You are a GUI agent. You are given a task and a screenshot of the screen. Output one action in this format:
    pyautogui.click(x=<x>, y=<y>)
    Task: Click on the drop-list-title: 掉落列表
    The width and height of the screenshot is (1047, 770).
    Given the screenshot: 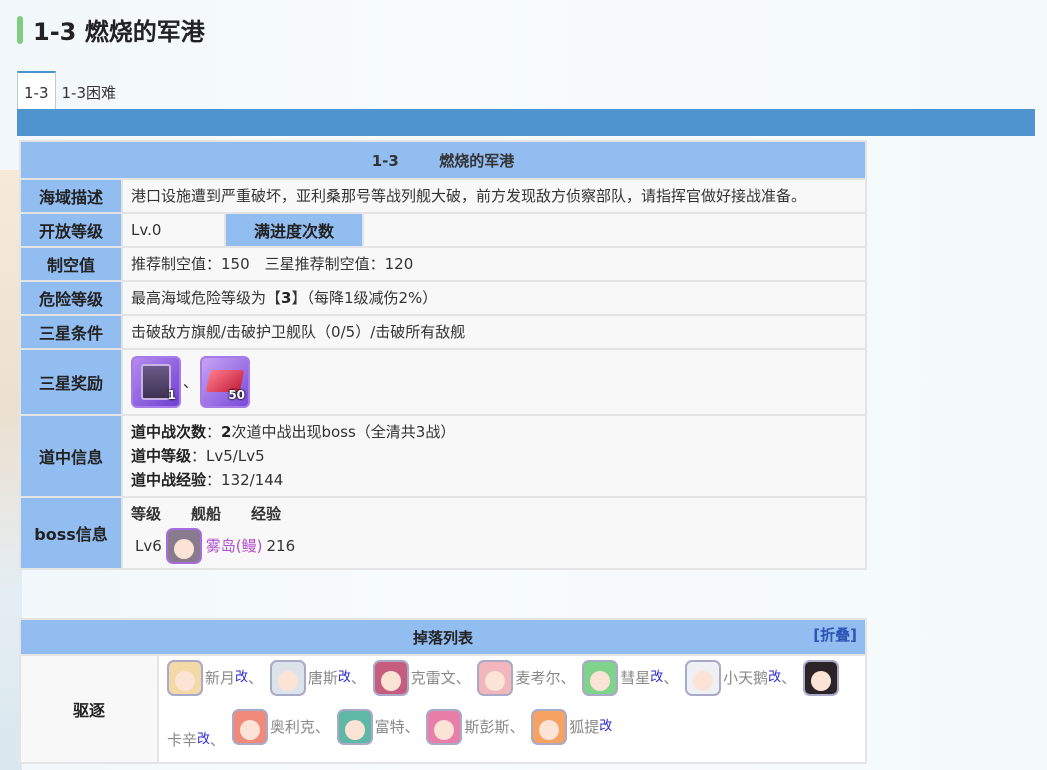 What is the action you would take?
    pyautogui.click(x=442, y=637)
    